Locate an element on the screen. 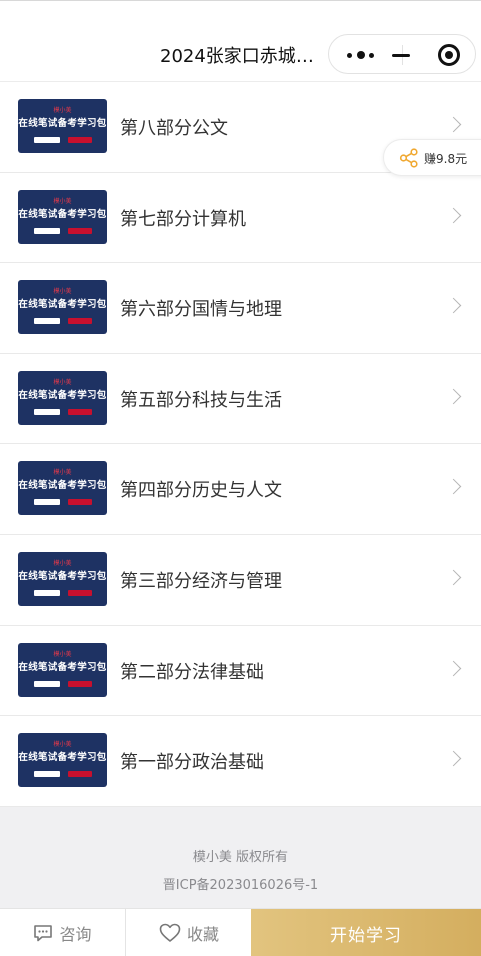 Image resolution: width=481 pixels, height=956 pixels. heart-icon is located at coordinates (170, 932).